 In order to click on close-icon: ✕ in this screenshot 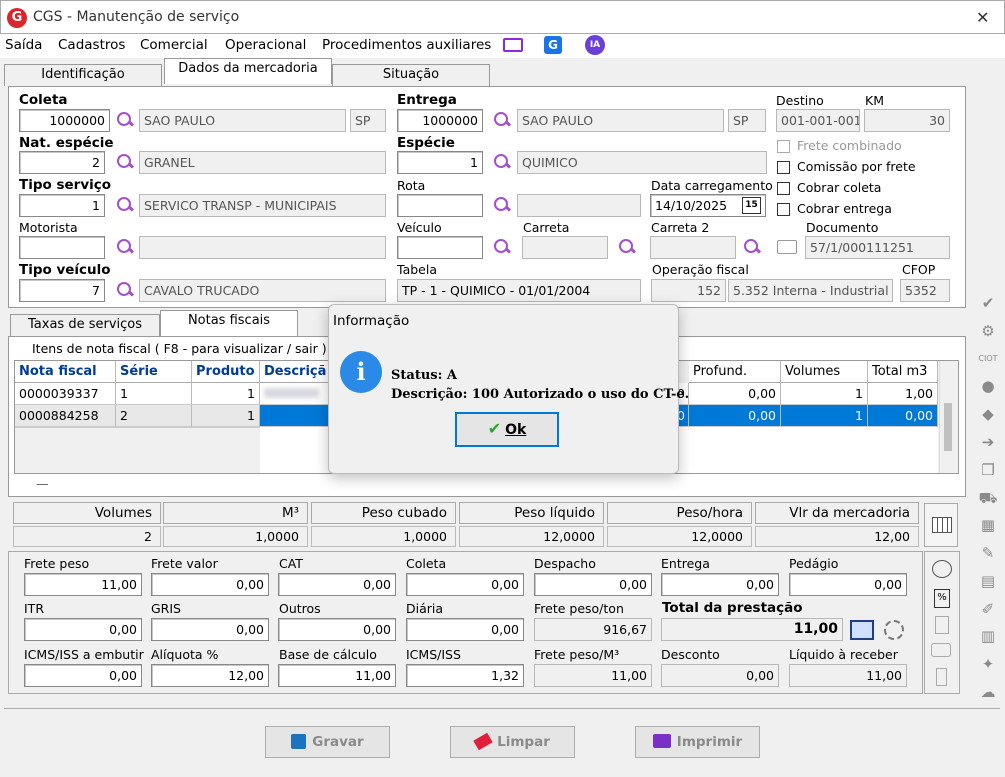, I will do `click(982, 17)`.